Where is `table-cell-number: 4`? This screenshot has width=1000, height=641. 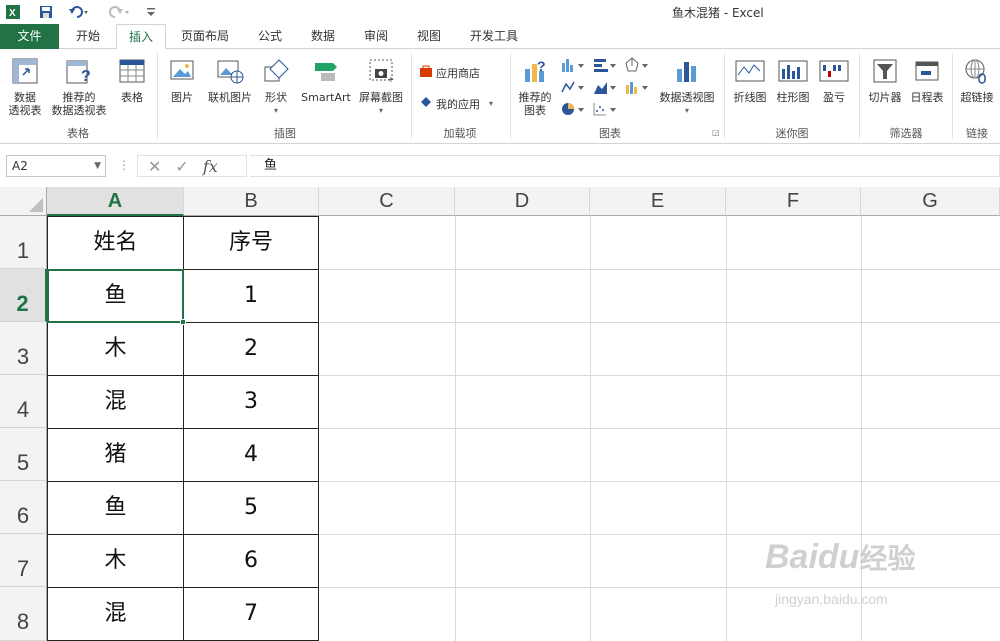
table-cell-number: 4 is located at coordinates (251, 455).